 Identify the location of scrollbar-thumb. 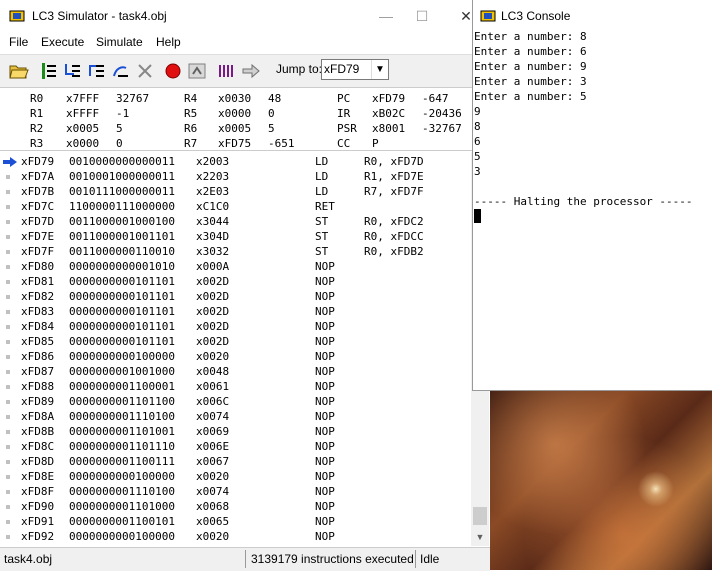
(480, 516).